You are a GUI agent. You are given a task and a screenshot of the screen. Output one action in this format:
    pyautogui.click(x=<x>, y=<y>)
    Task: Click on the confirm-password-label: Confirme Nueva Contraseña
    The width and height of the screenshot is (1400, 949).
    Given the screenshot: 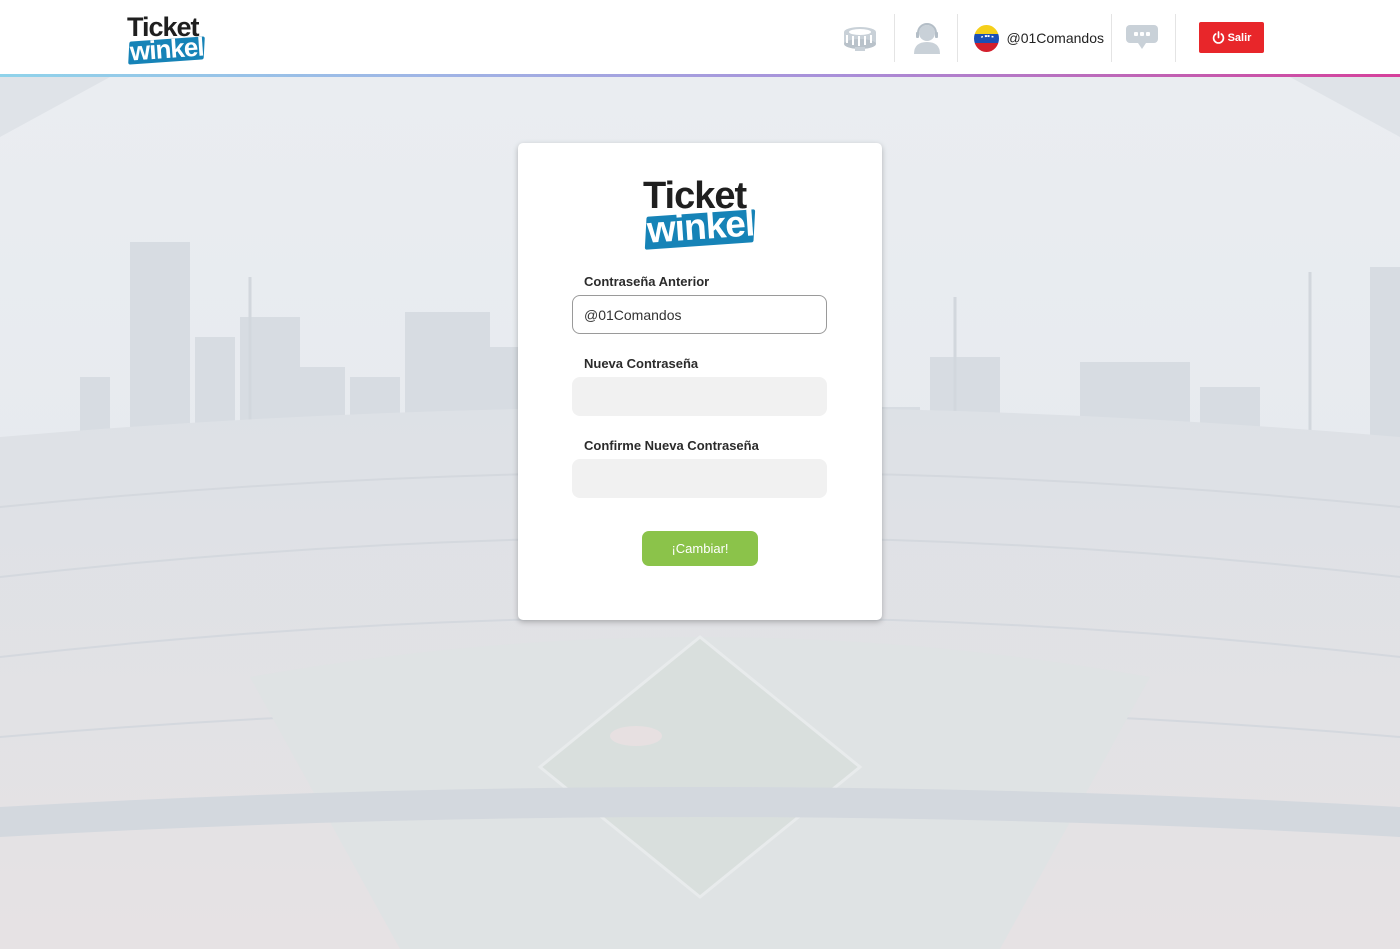 What is the action you would take?
    pyautogui.click(x=671, y=445)
    